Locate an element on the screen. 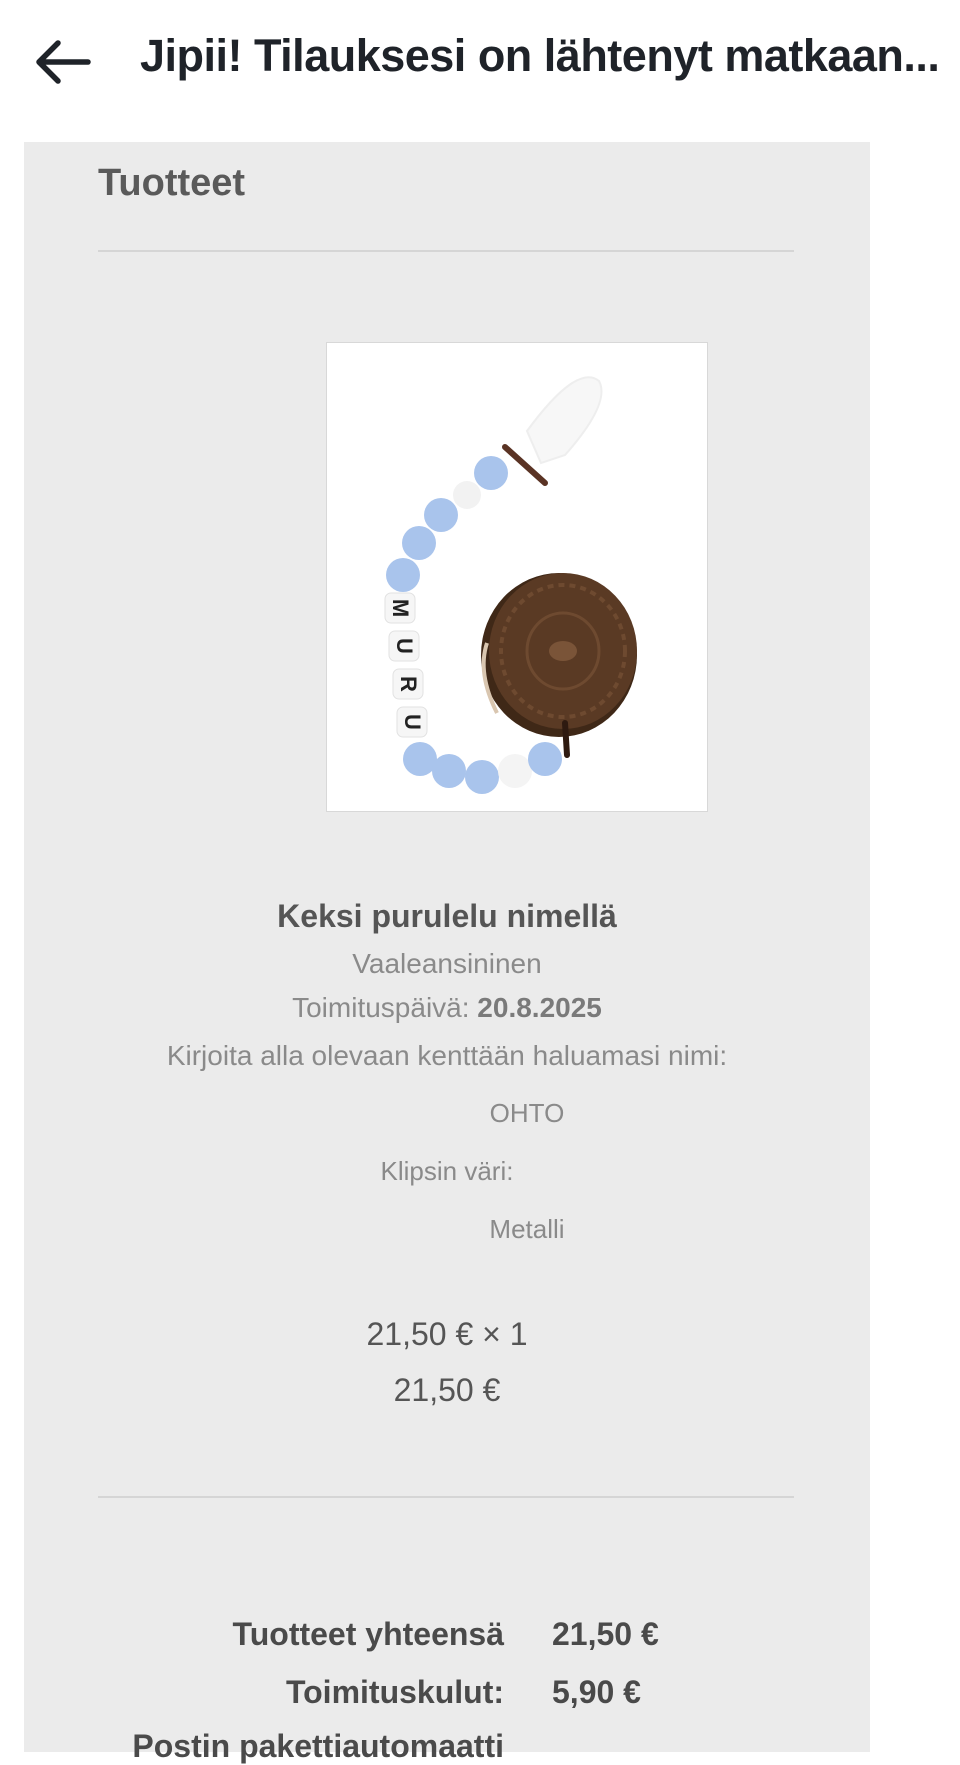  clip-color-value: Metalli is located at coordinates (527, 1229).